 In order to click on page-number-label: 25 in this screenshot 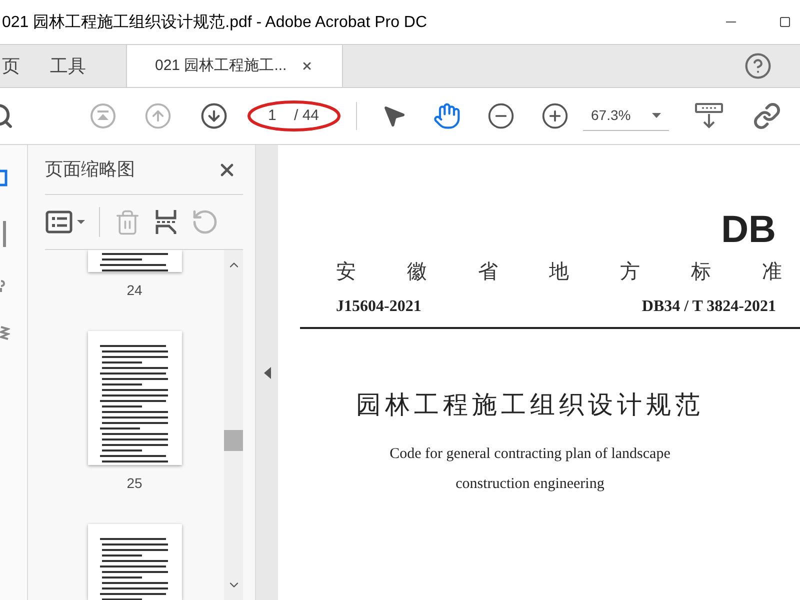, I will do `click(134, 483)`.